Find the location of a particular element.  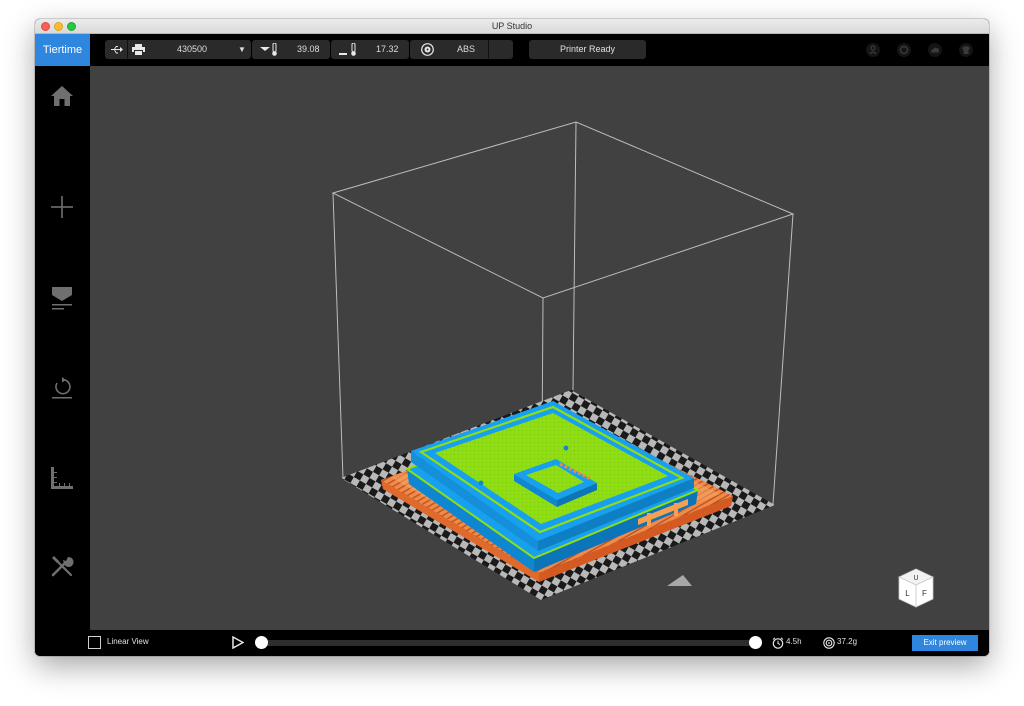

print-weight-value: 37.2g is located at coordinates (847, 641).